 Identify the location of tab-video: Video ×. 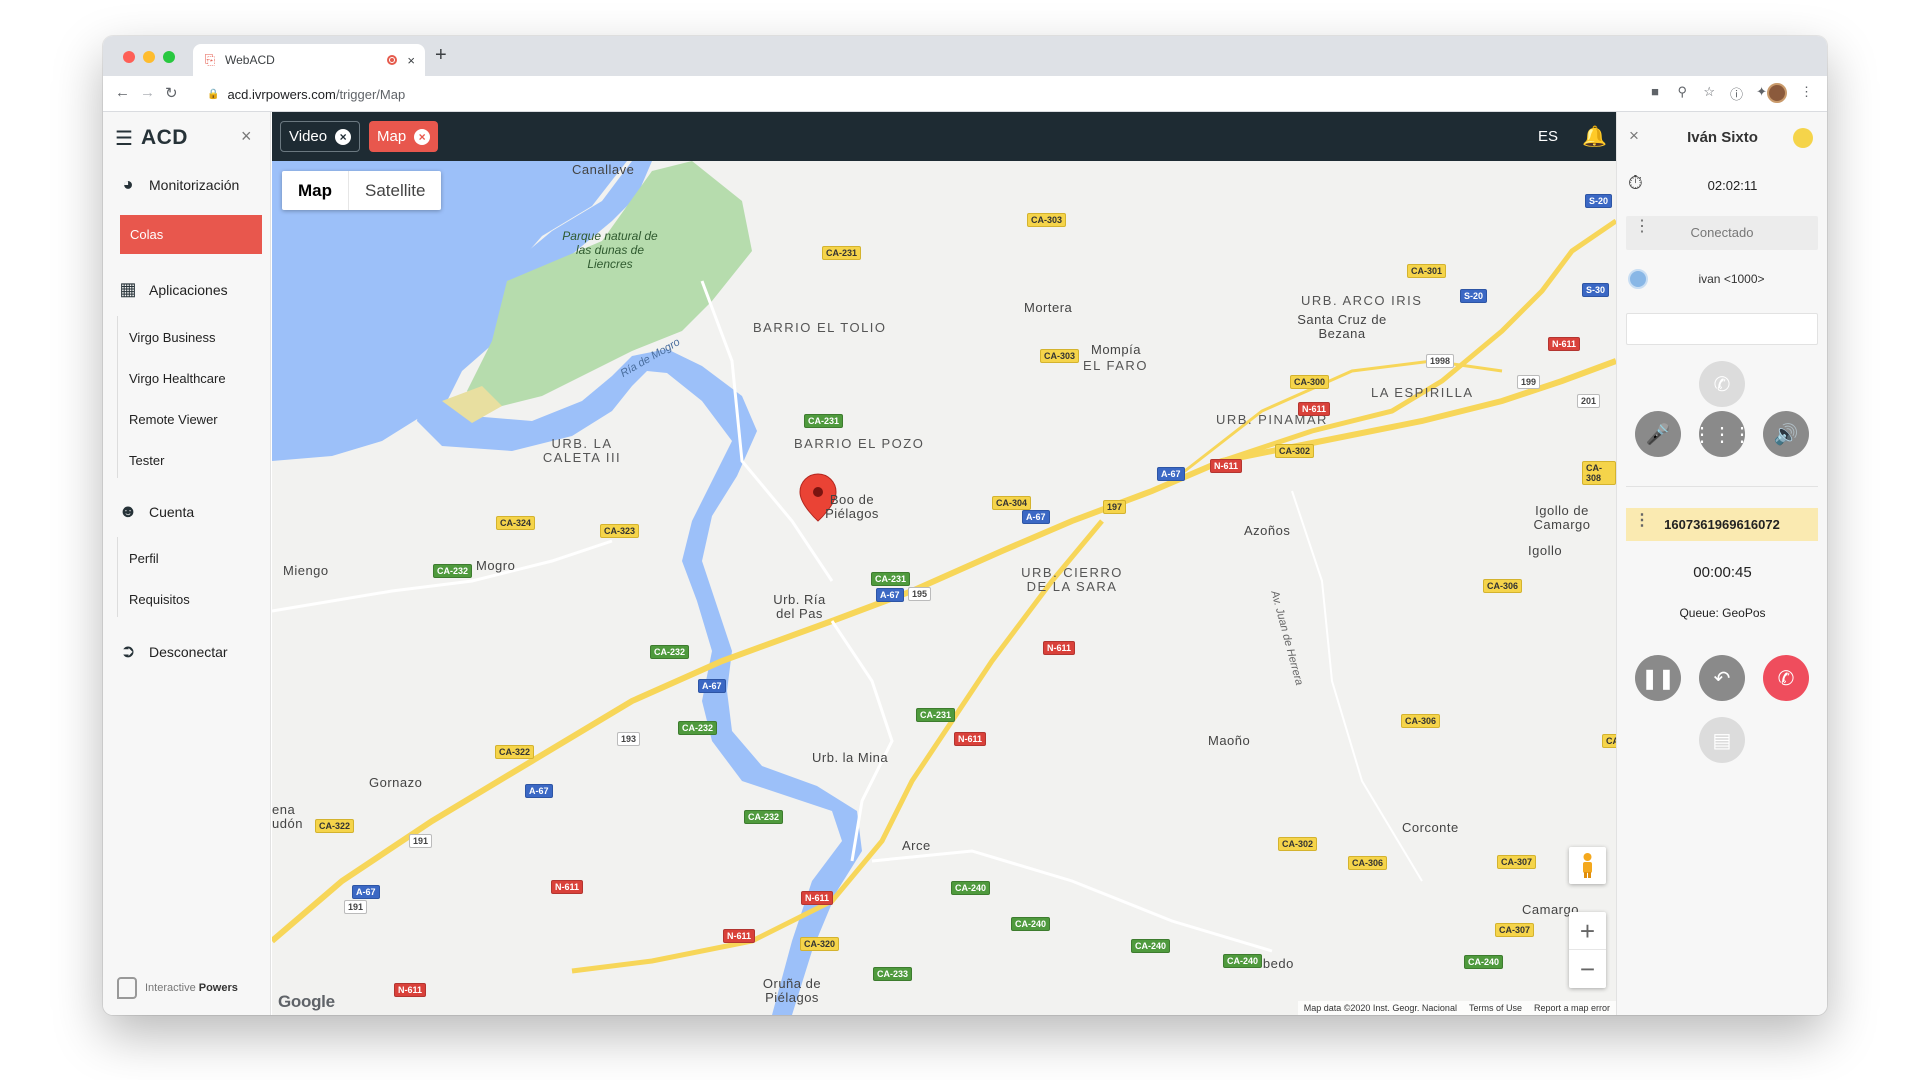
(320, 136).